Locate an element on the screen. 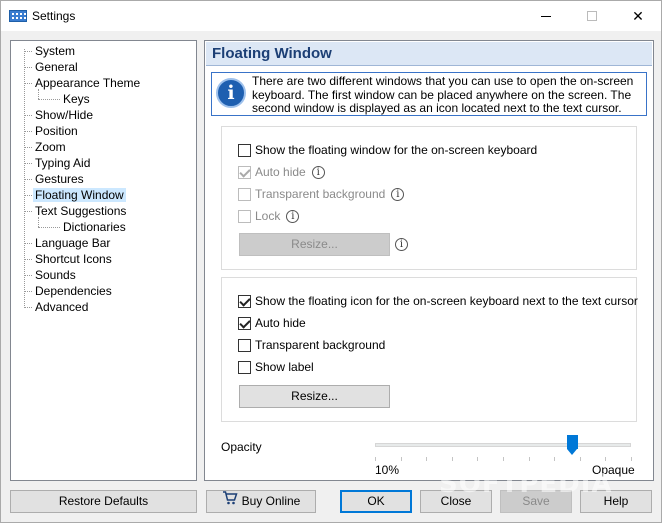  tree-item-label: Position is located at coordinates (56, 131).